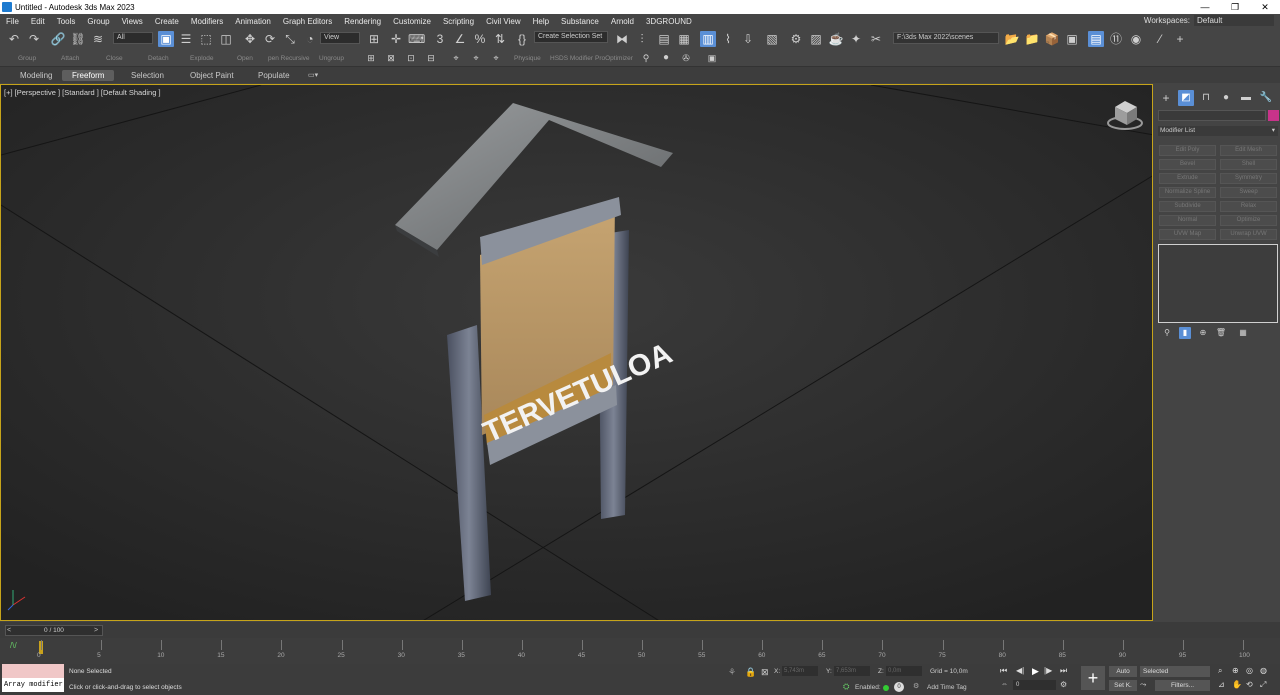  What do you see at coordinates (1221, 333) in the screenshot?
I see `remove-modifier-icon: 🗑` at bounding box center [1221, 333].